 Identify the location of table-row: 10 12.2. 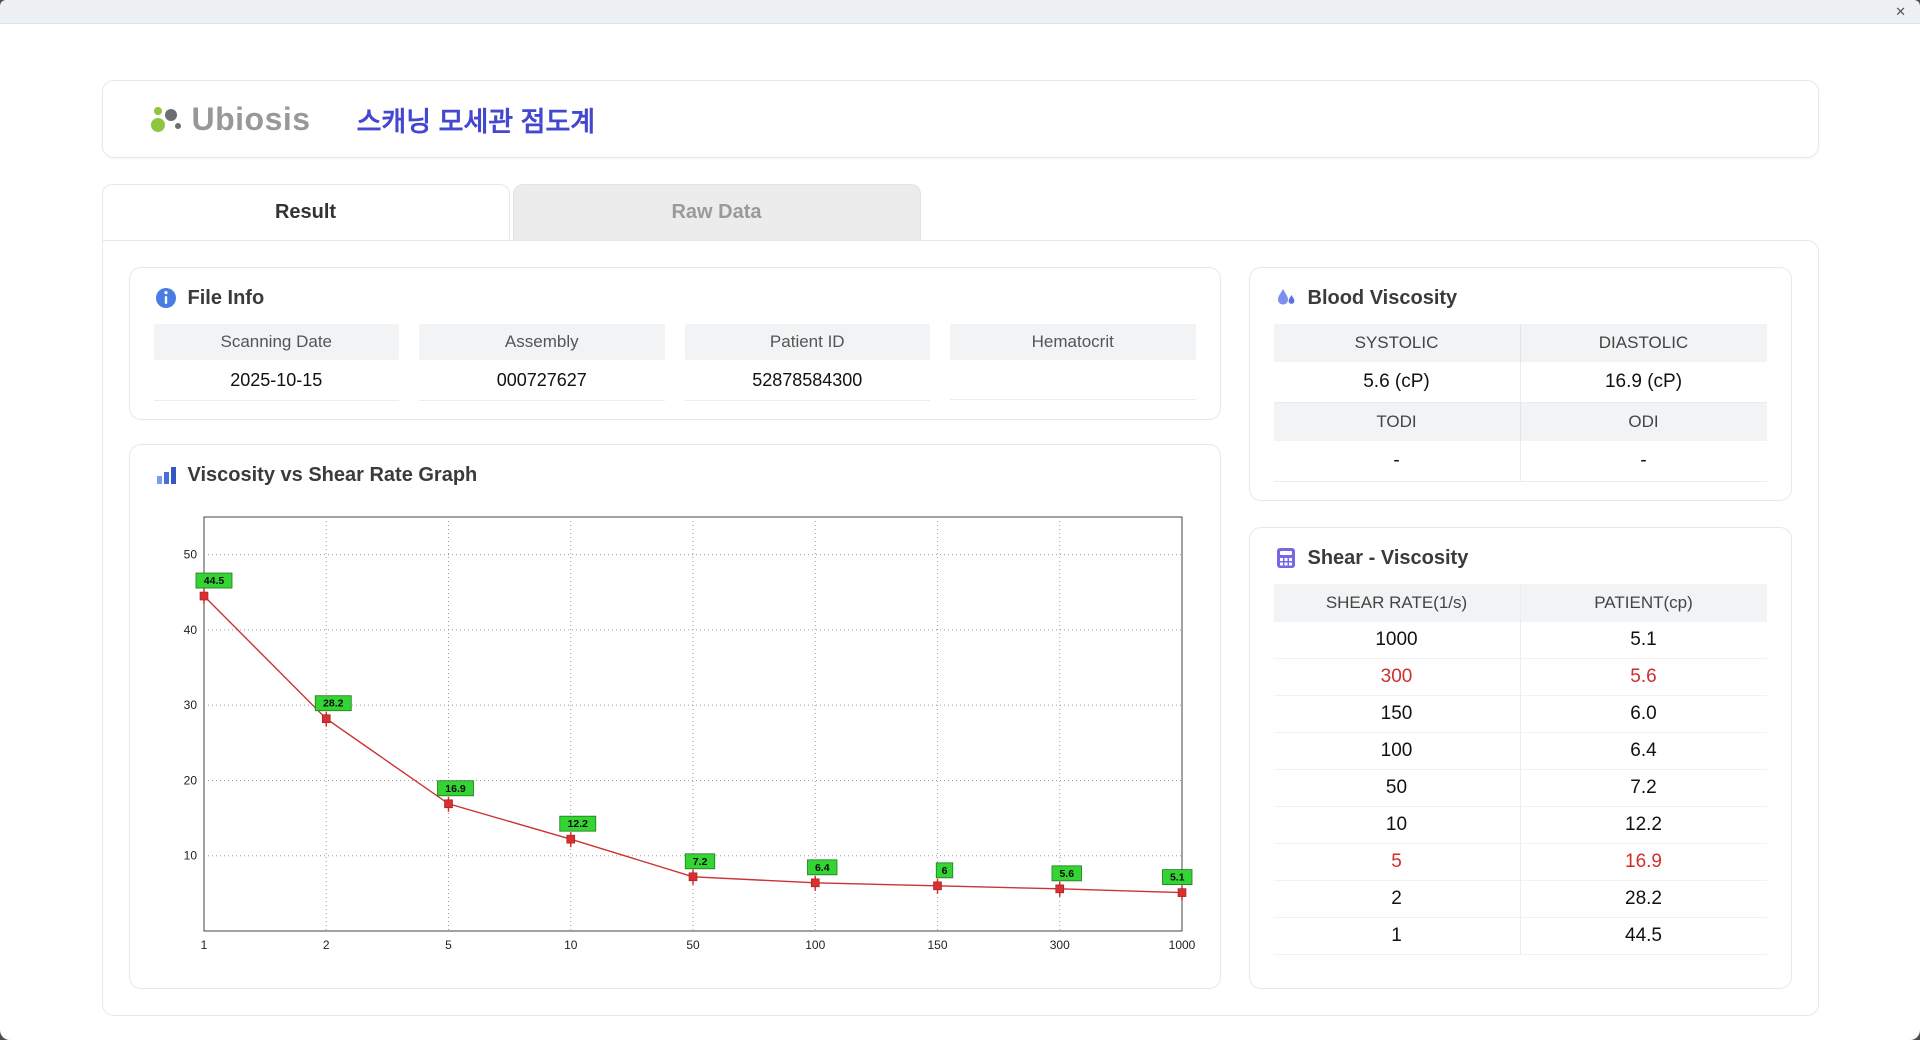
(1520, 825).